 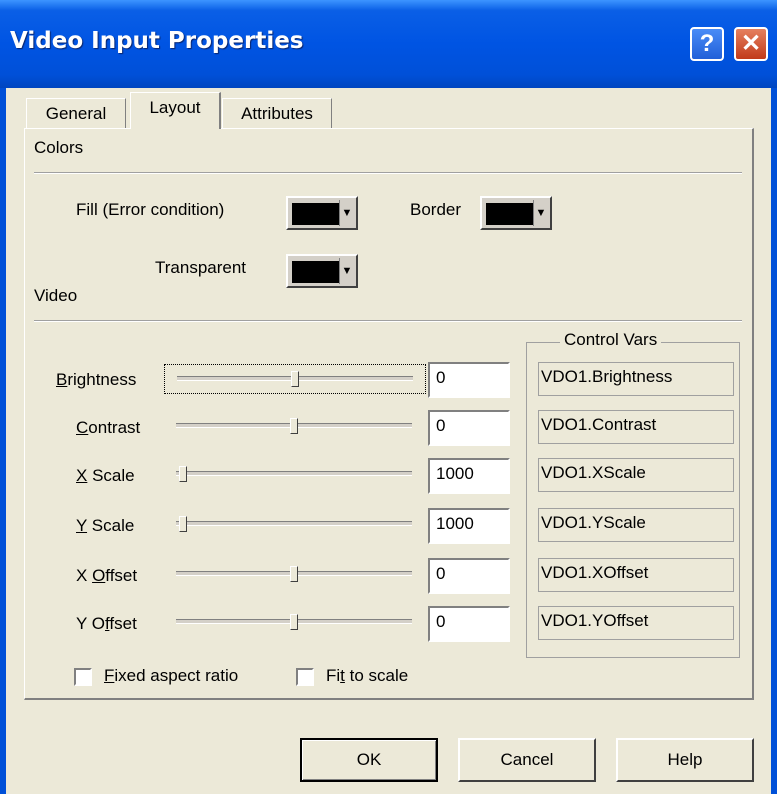 I want to click on transparent-color-picker: ▼, so click(x=322, y=271).